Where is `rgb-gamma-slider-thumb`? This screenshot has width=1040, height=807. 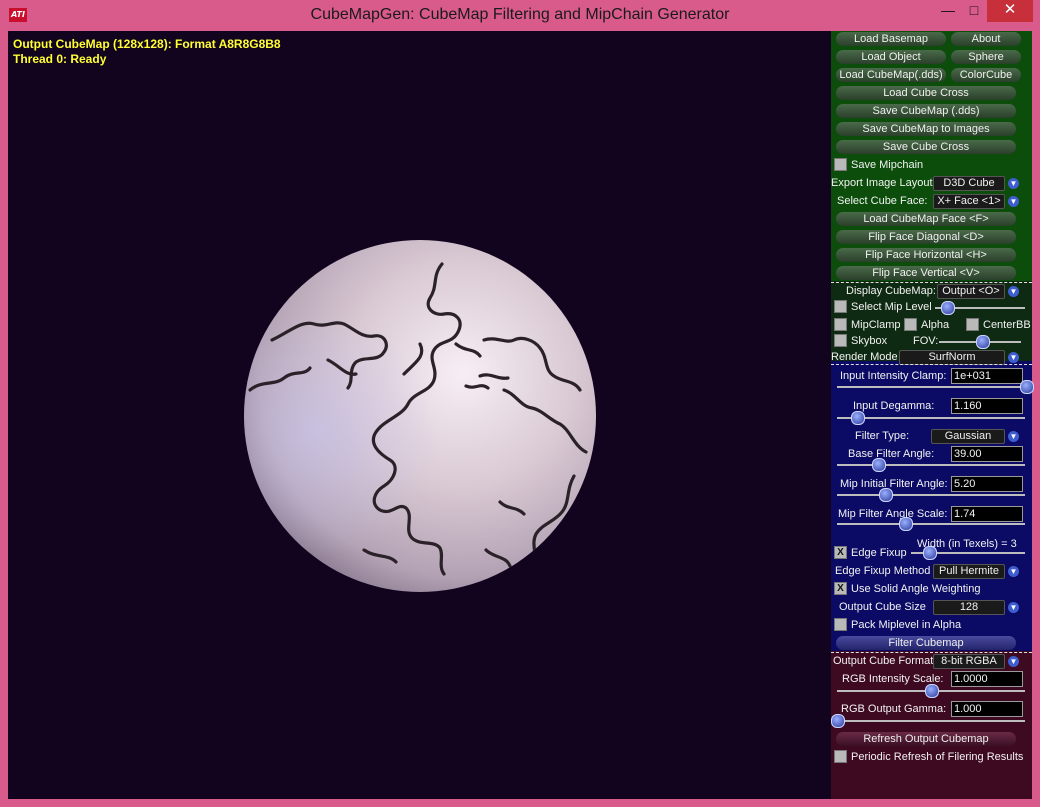 rgb-gamma-slider-thumb is located at coordinates (838, 721).